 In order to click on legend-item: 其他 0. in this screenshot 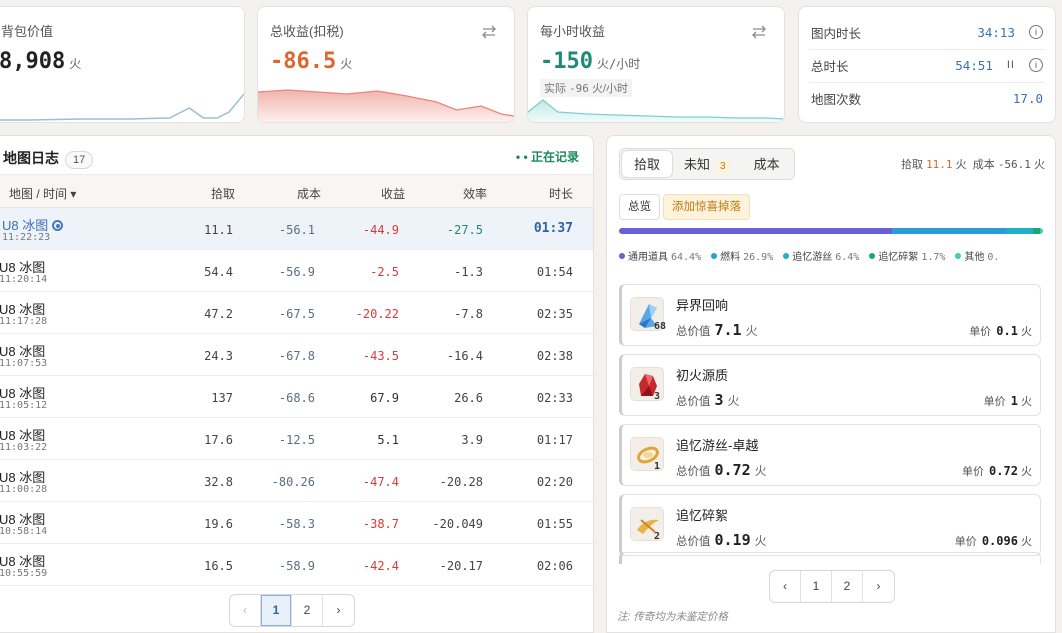, I will do `click(977, 255)`.